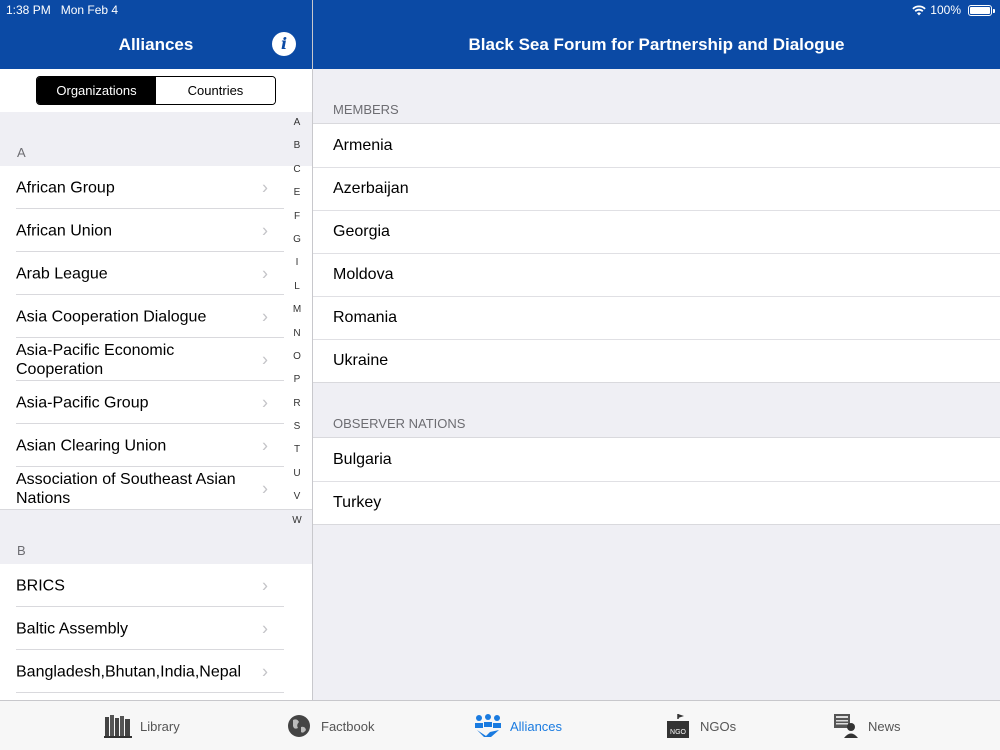 This screenshot has height=750, width=1000. Describe the element at coordinates (156, 628) in the screenshot. I see `list-item: Baltic Assembly ›` at that location.